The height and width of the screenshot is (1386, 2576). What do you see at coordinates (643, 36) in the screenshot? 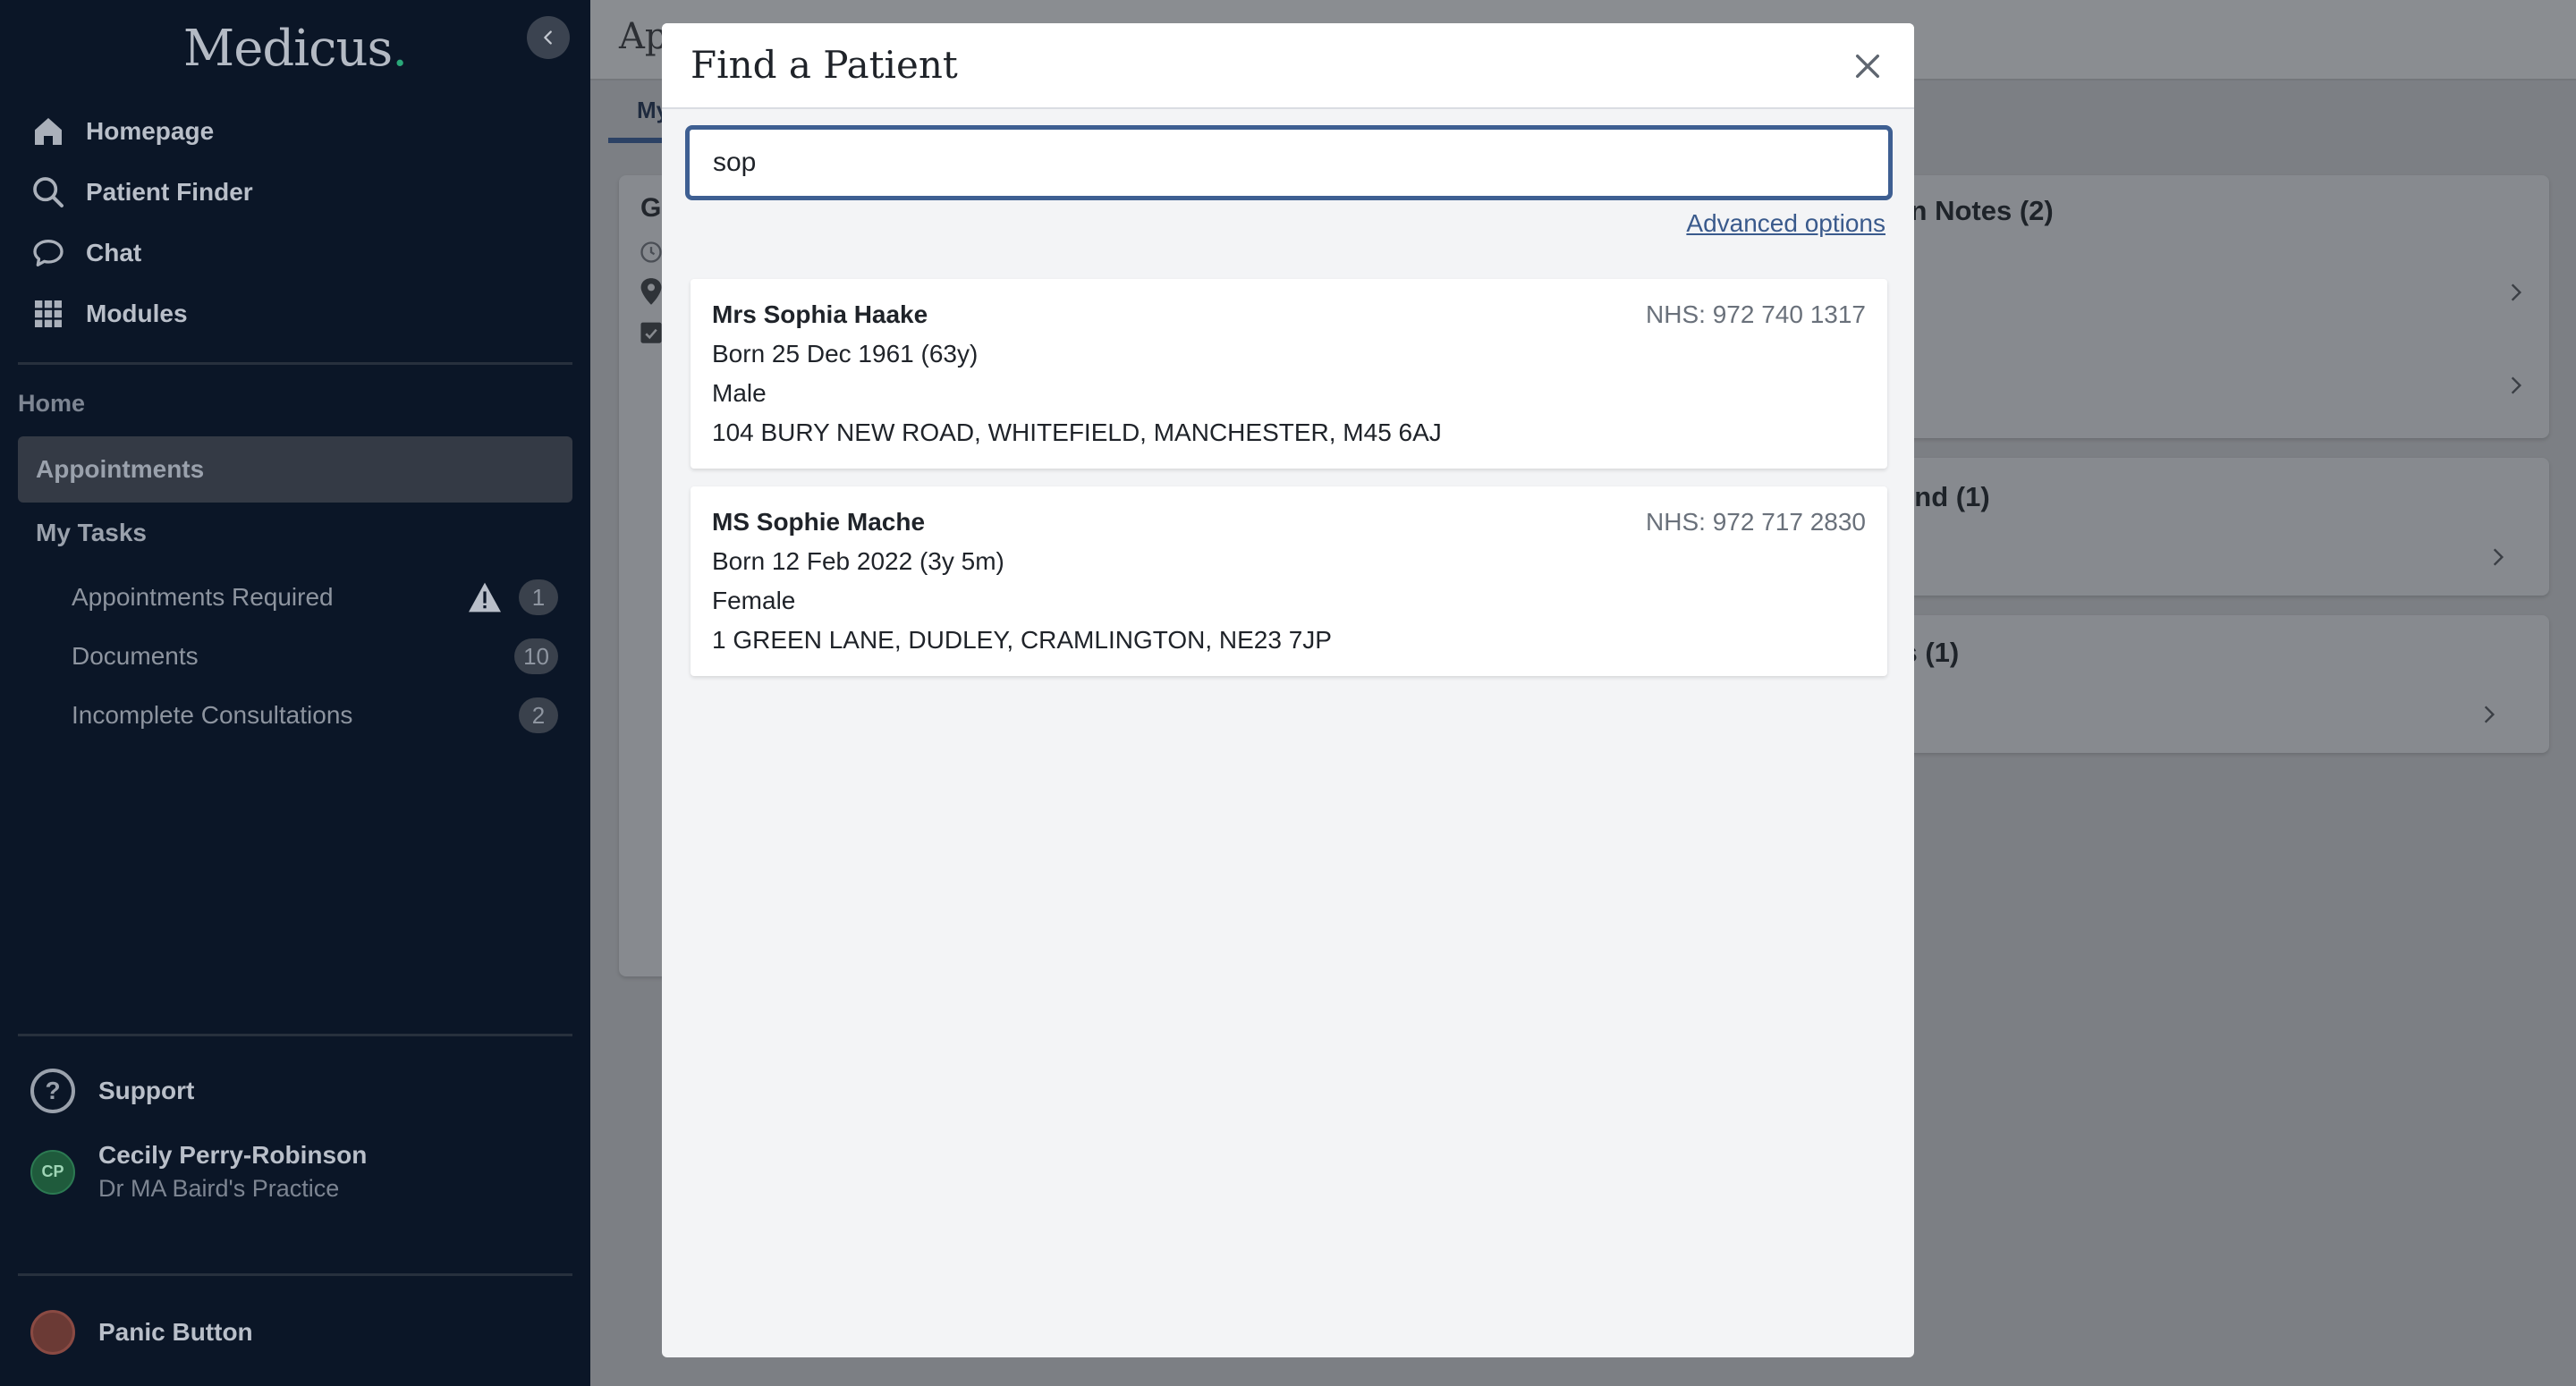
I see `page-title: Ap` at bounding box center [643, 36].